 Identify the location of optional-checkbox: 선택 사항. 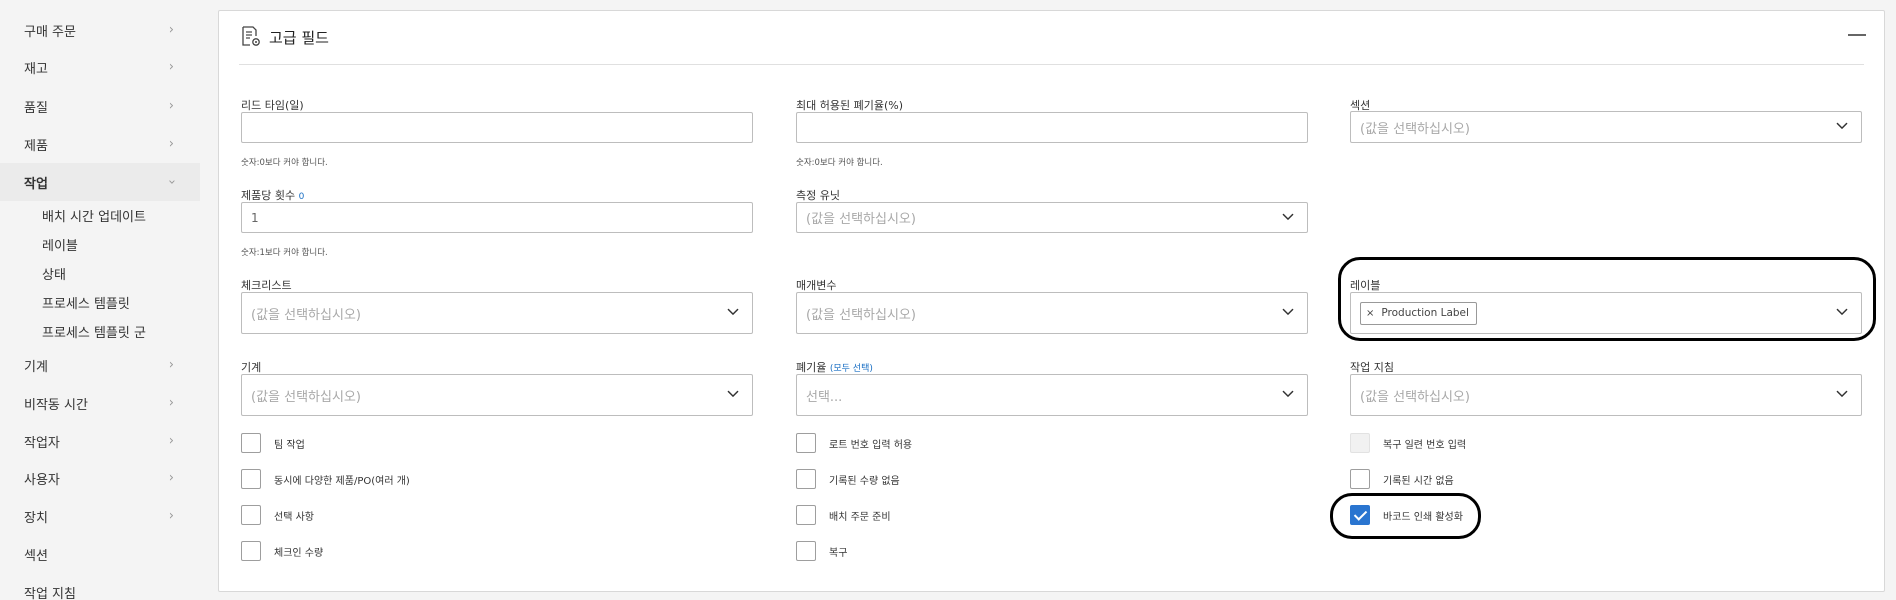
(277, 515).